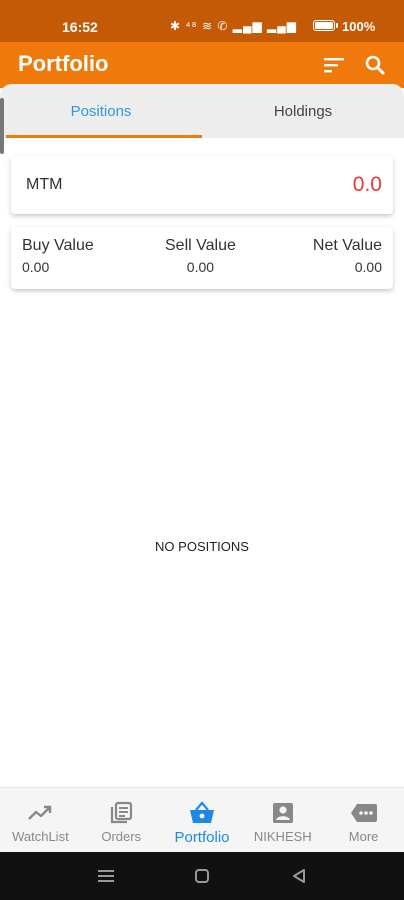 The width and height of the screenshot is (404, 900). I want to click on search-button, so click(375, 65).